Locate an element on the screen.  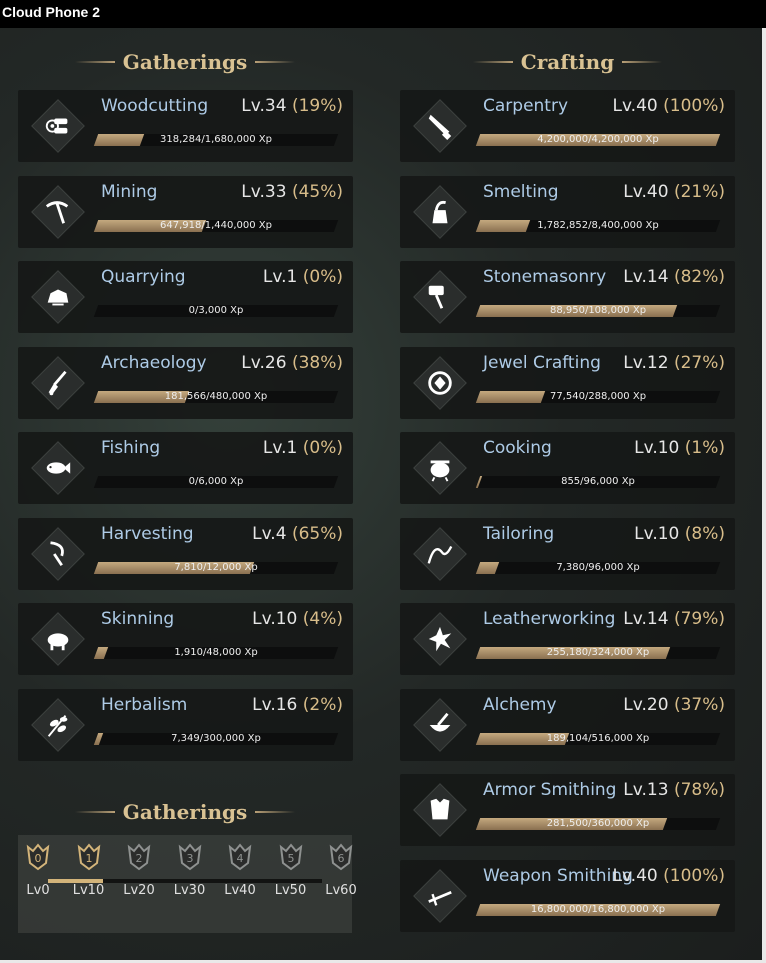
pot-icon is located at coordinates (440, 468).